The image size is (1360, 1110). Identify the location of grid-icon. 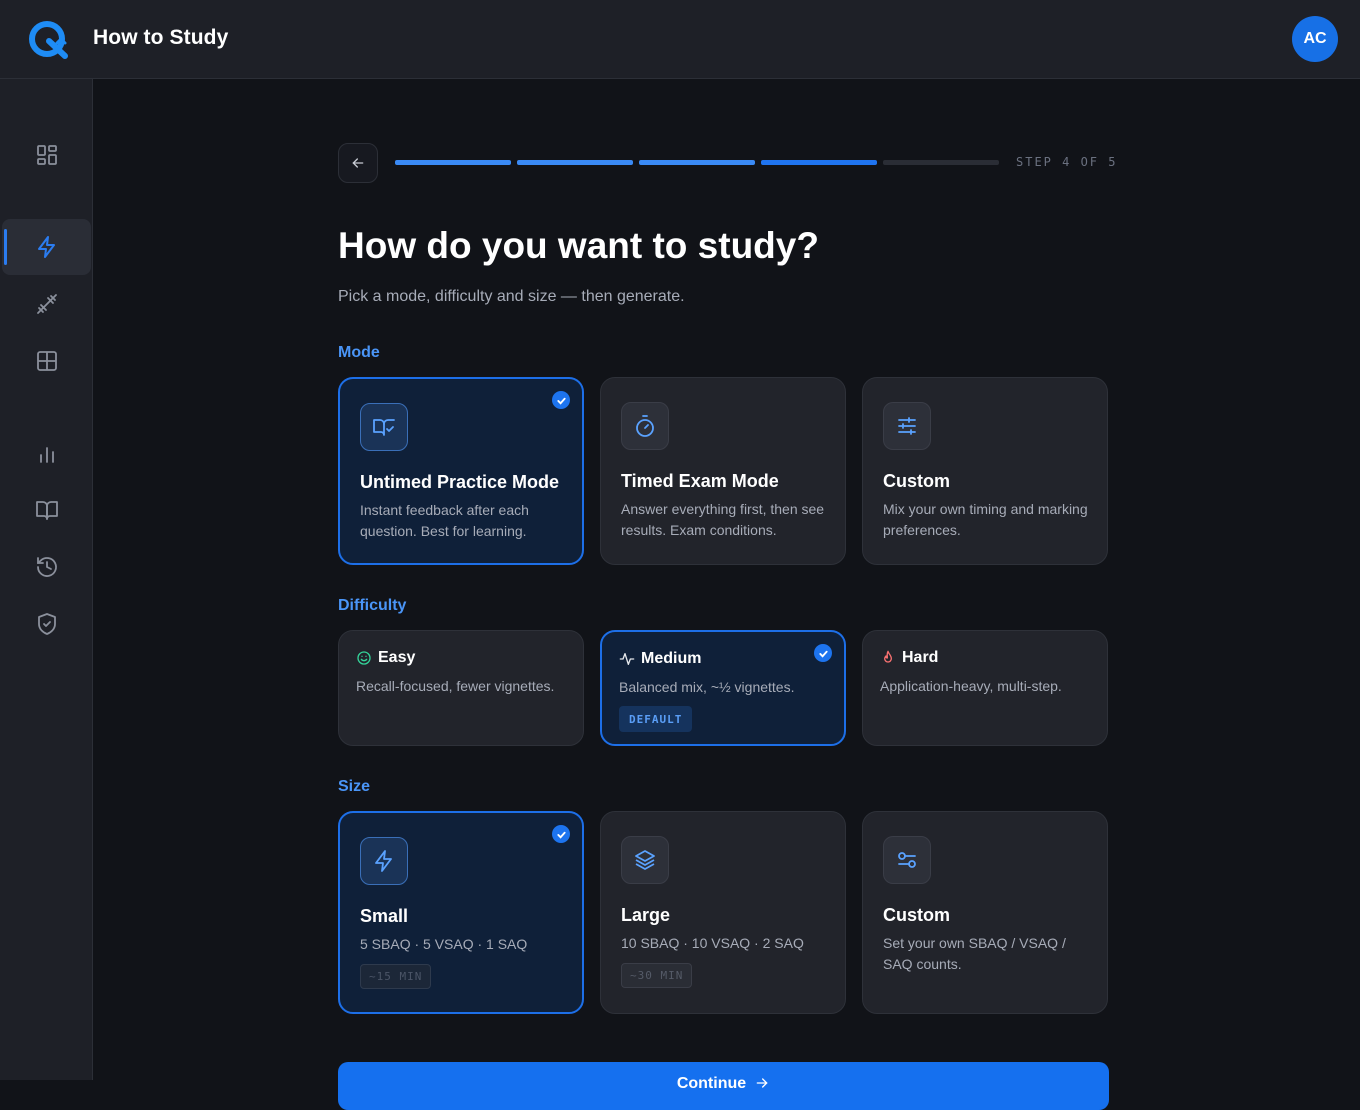
(46, 361).